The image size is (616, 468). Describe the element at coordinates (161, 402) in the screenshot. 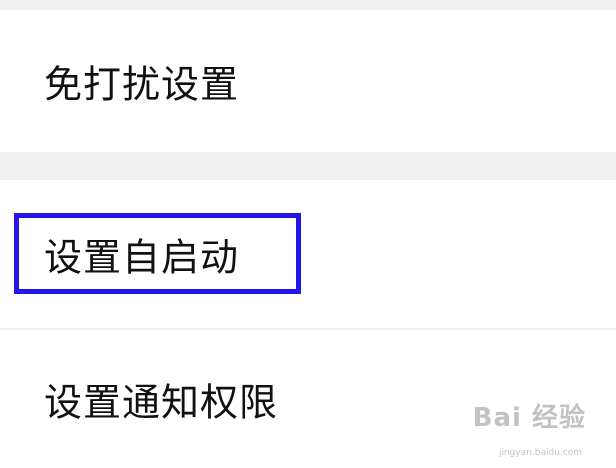

I see `settings-item-label: 设置通知权限` at that location.